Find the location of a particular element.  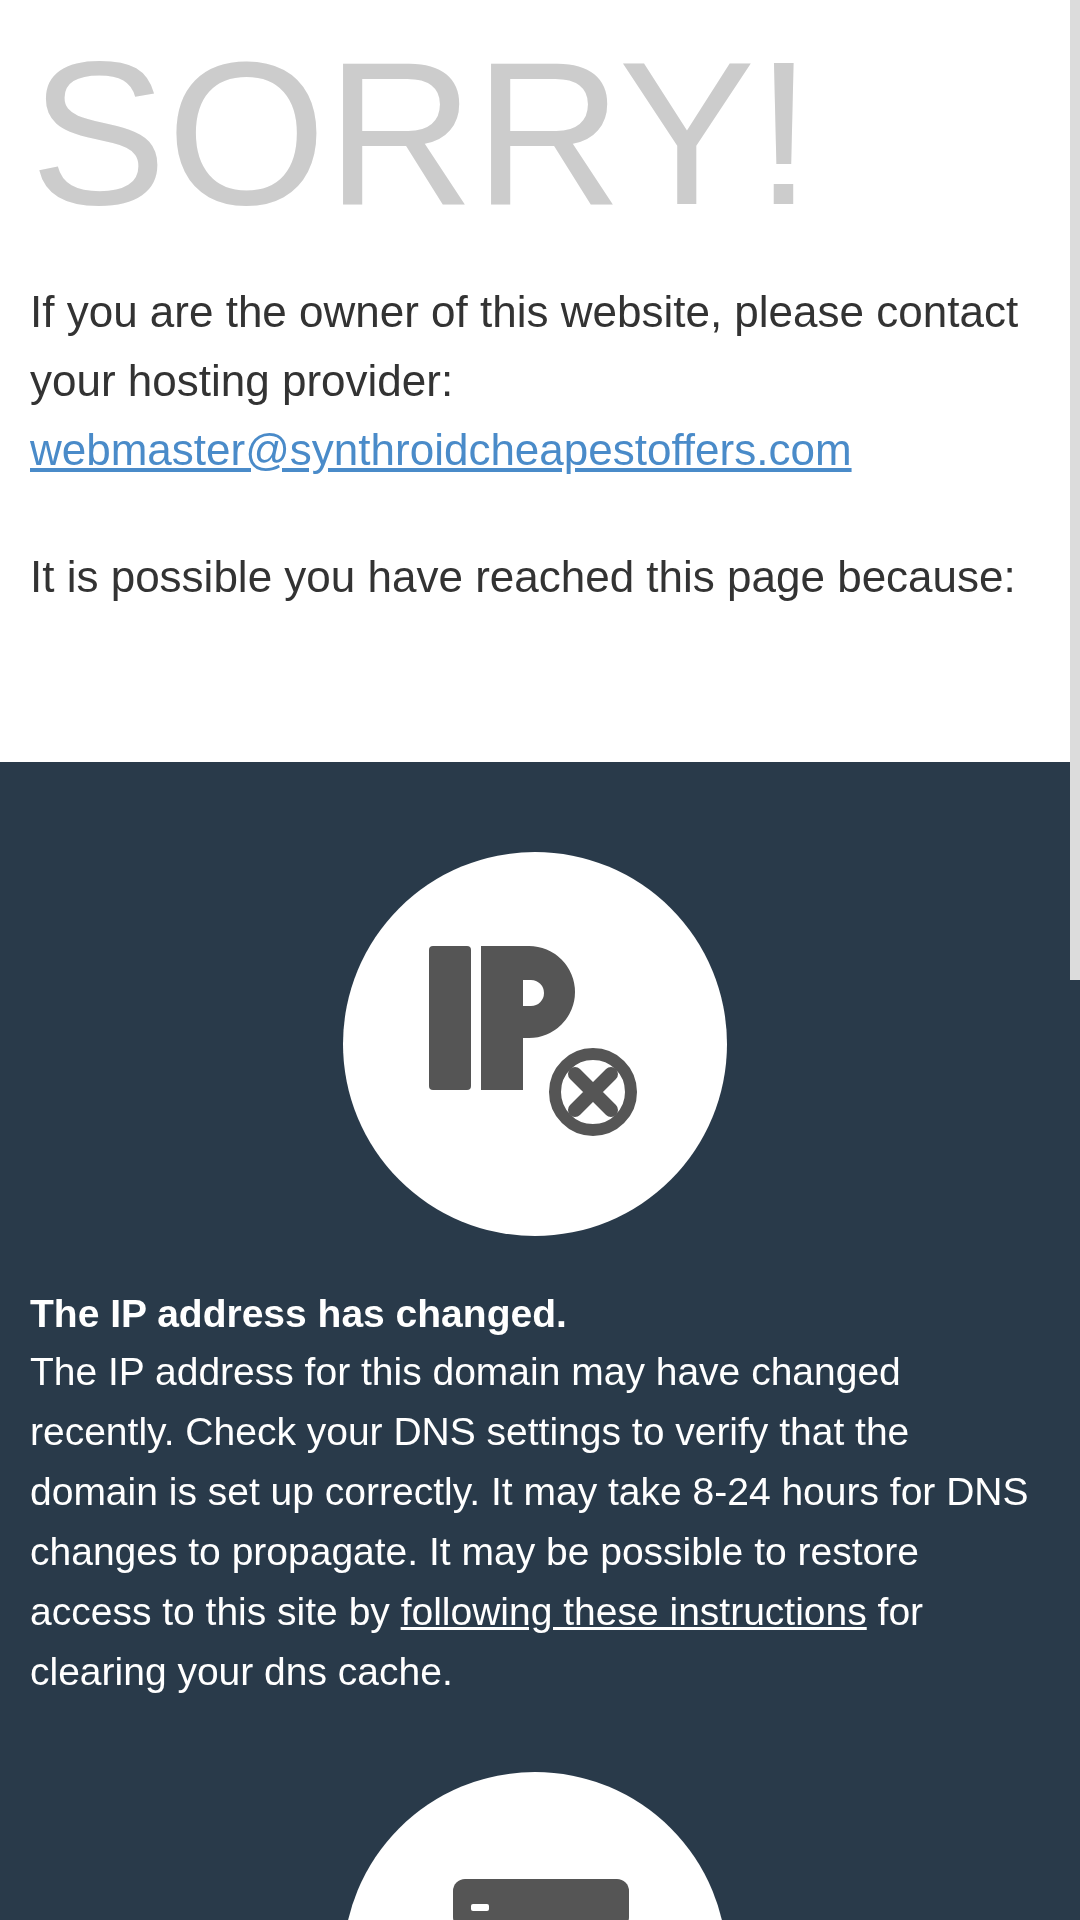

scrollbar is located at coordinates (1075, 490).